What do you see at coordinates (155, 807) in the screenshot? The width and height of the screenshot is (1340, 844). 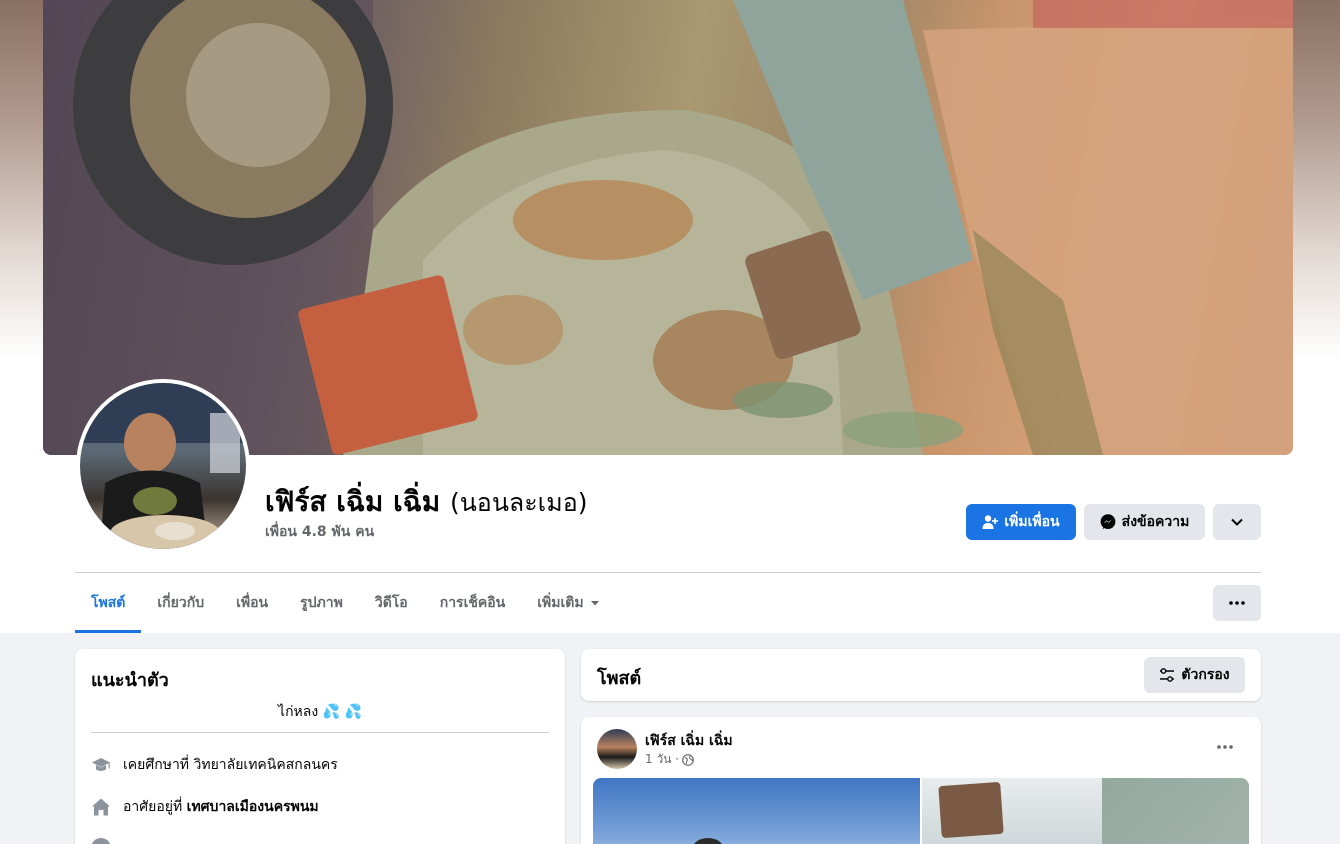 I see `lives-in-prefix: อาศัยอยู่ที่` at bounding box center [155, 807].